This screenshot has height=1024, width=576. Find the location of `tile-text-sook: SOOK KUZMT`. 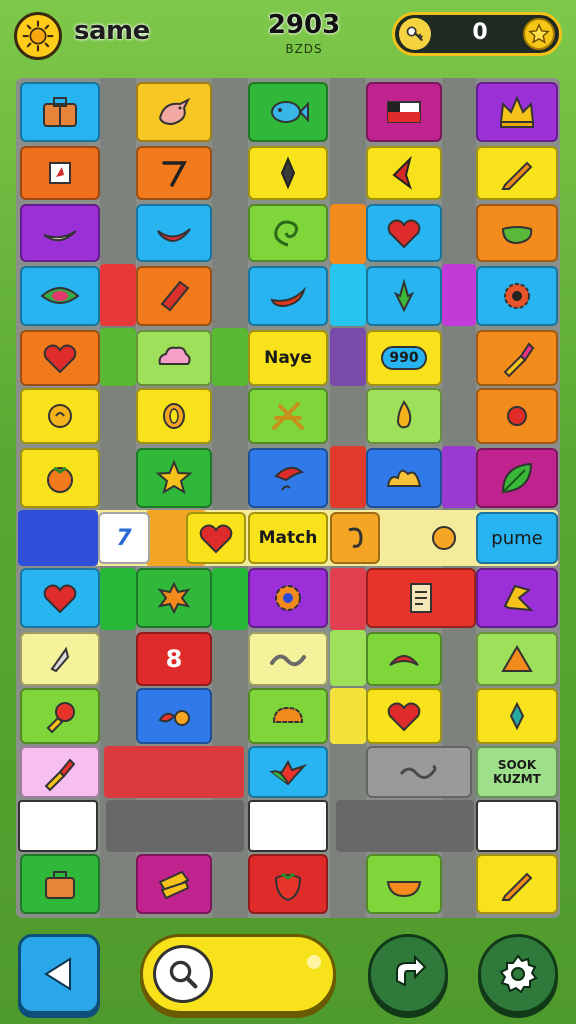

tile-text-sook: SOOK KUZMT is located at coordinates (517, 772).